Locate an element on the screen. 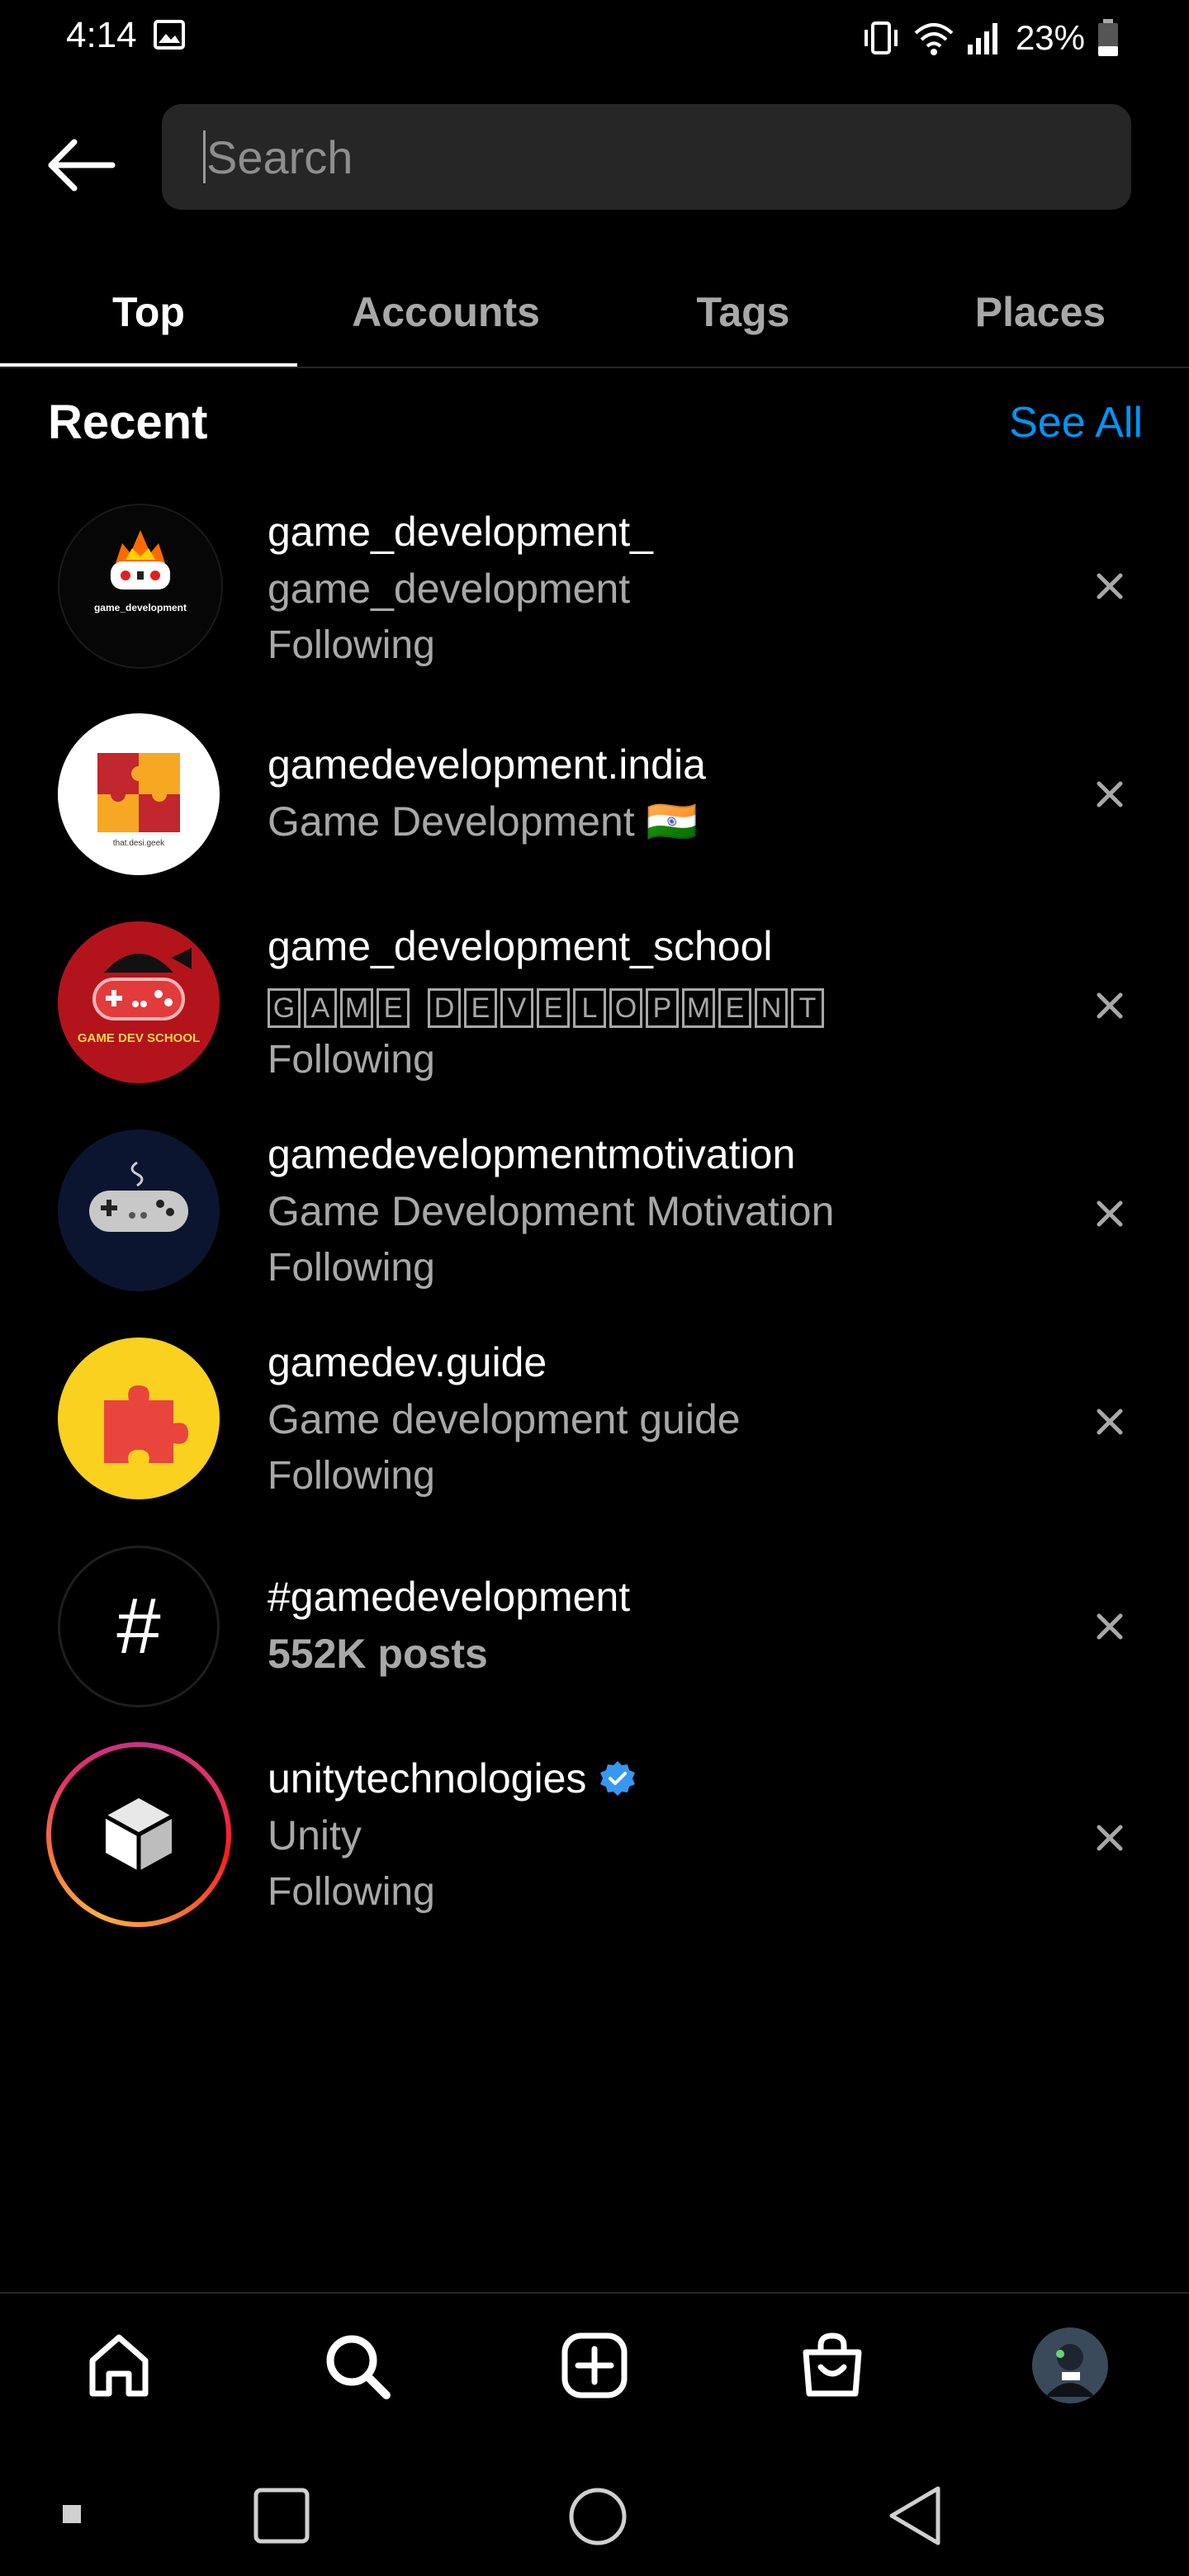 This screenshot has width=1189, height=2576. system-nav-bar is located at coordinates (594, 2514).